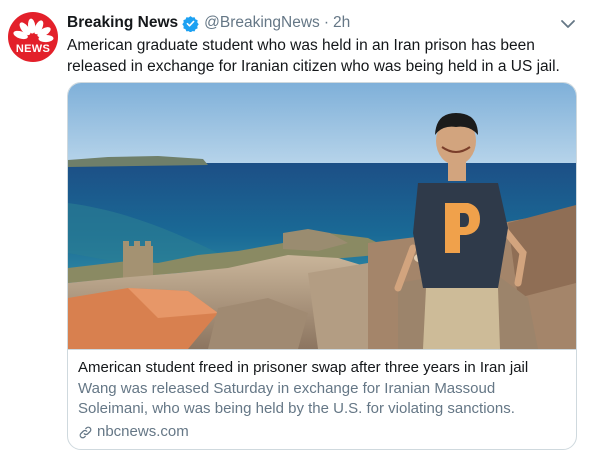 This screenshot has width=604, height=459. I want to click on timestamp: 2h, so click(341, 23).